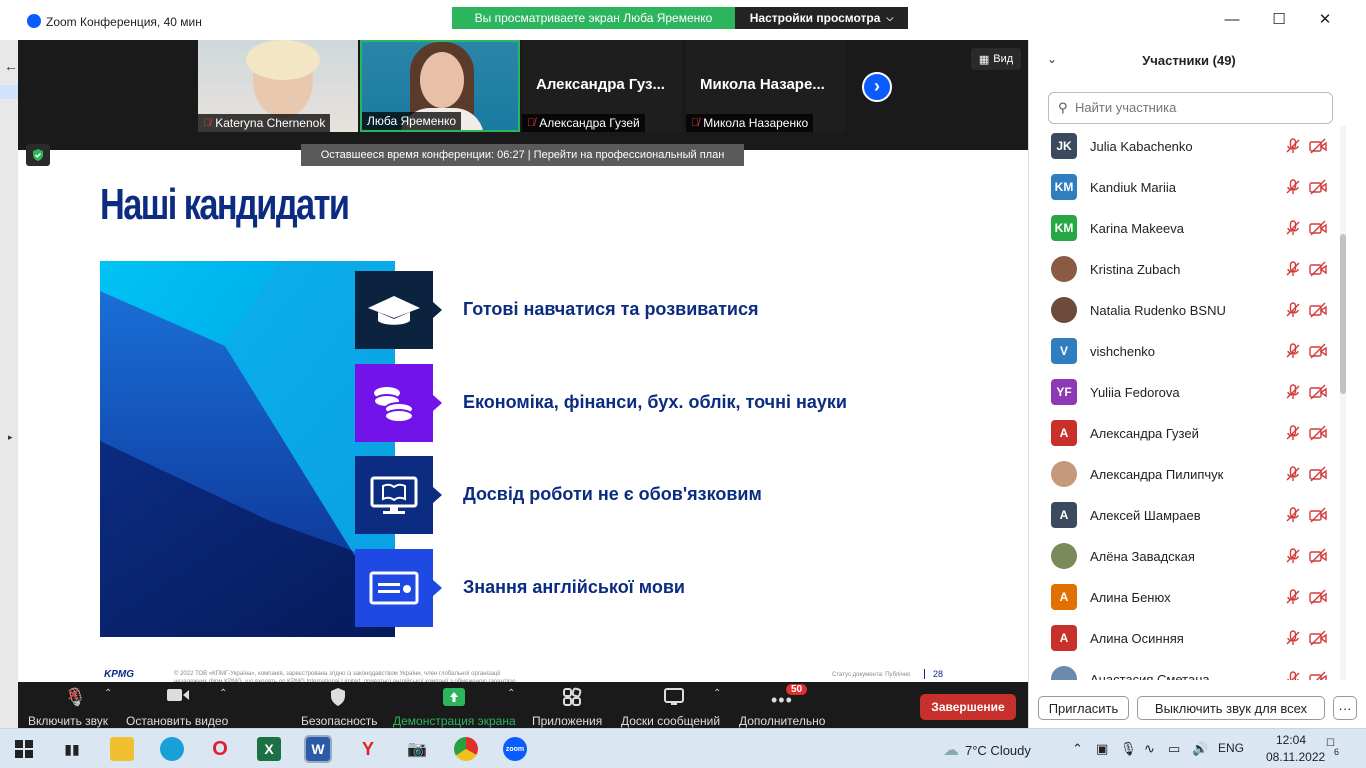 This screenshot has height=768, width=1366. I want to click on participant-row: KM Kandiuk Mariia, so click(1184, 187).